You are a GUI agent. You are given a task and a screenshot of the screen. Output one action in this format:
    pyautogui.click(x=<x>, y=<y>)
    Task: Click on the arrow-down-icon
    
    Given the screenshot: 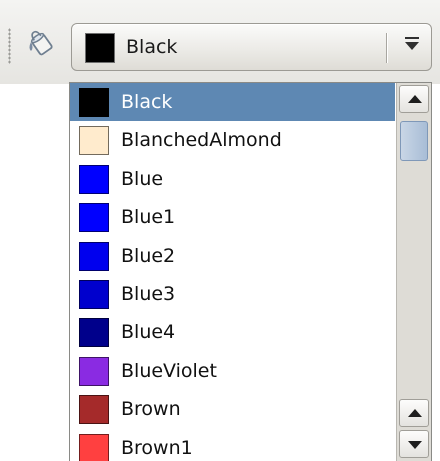 What is the action you would take?
    pyautogui.click(x=415, y=445)
    